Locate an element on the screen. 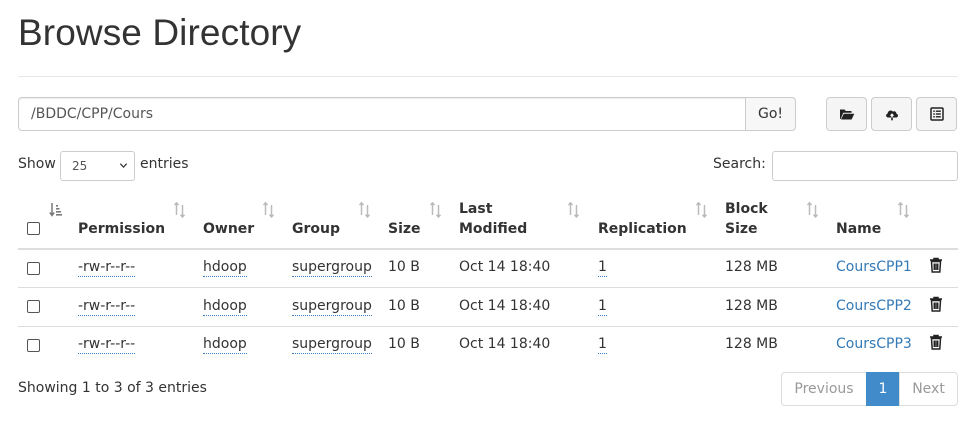  go-button: Go! is located at coordinates (770, 114).